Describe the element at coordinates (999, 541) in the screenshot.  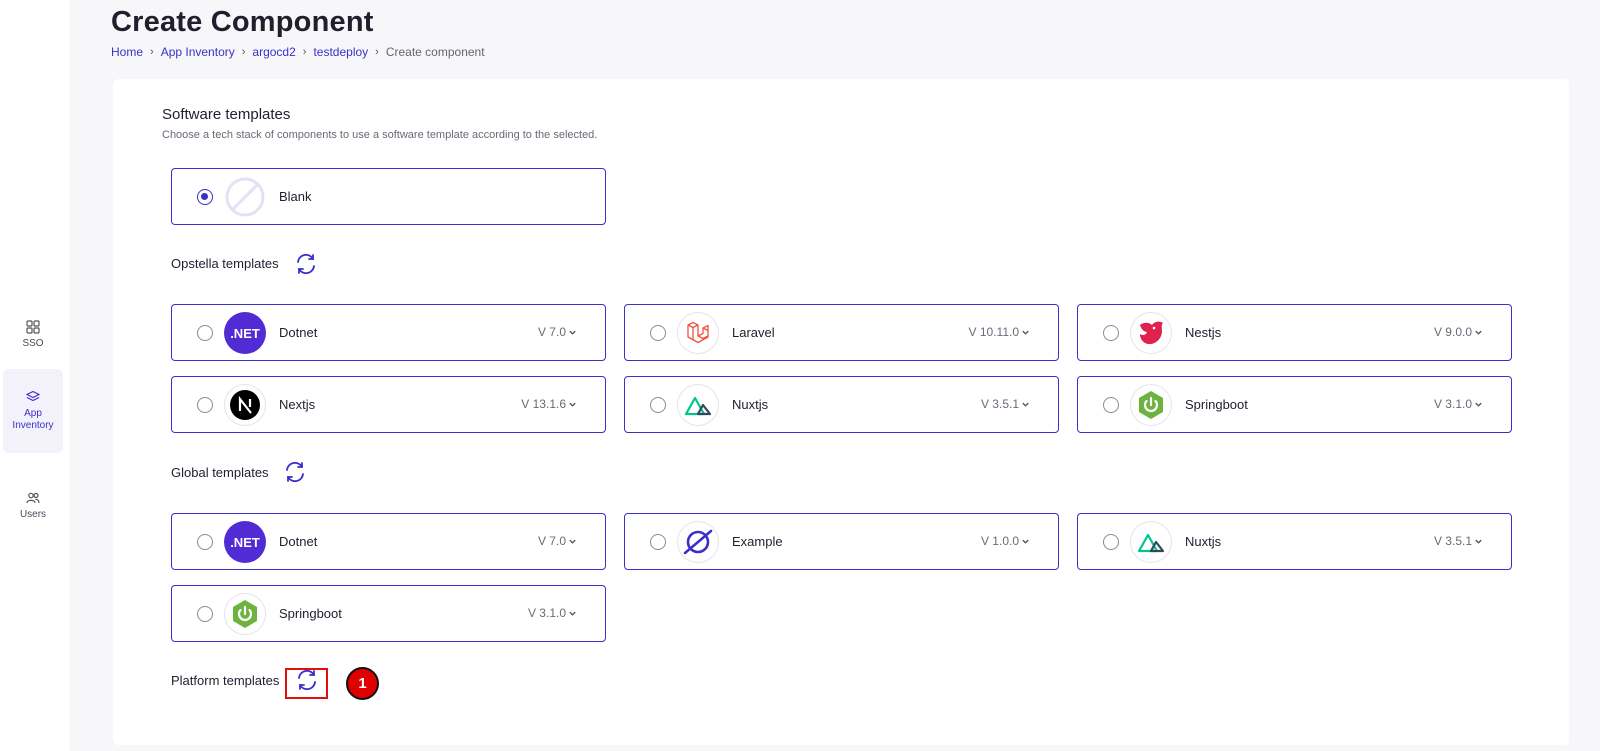
I see `version-value: V 1.0.0` at that location.